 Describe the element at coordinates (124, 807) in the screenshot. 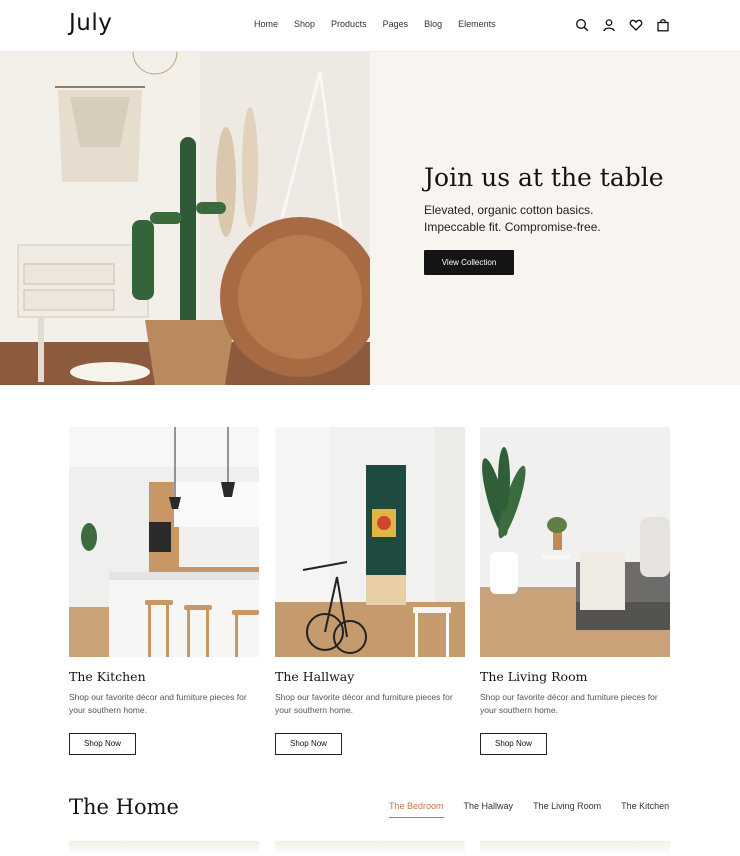

I see `section-title: The Home` at that location.